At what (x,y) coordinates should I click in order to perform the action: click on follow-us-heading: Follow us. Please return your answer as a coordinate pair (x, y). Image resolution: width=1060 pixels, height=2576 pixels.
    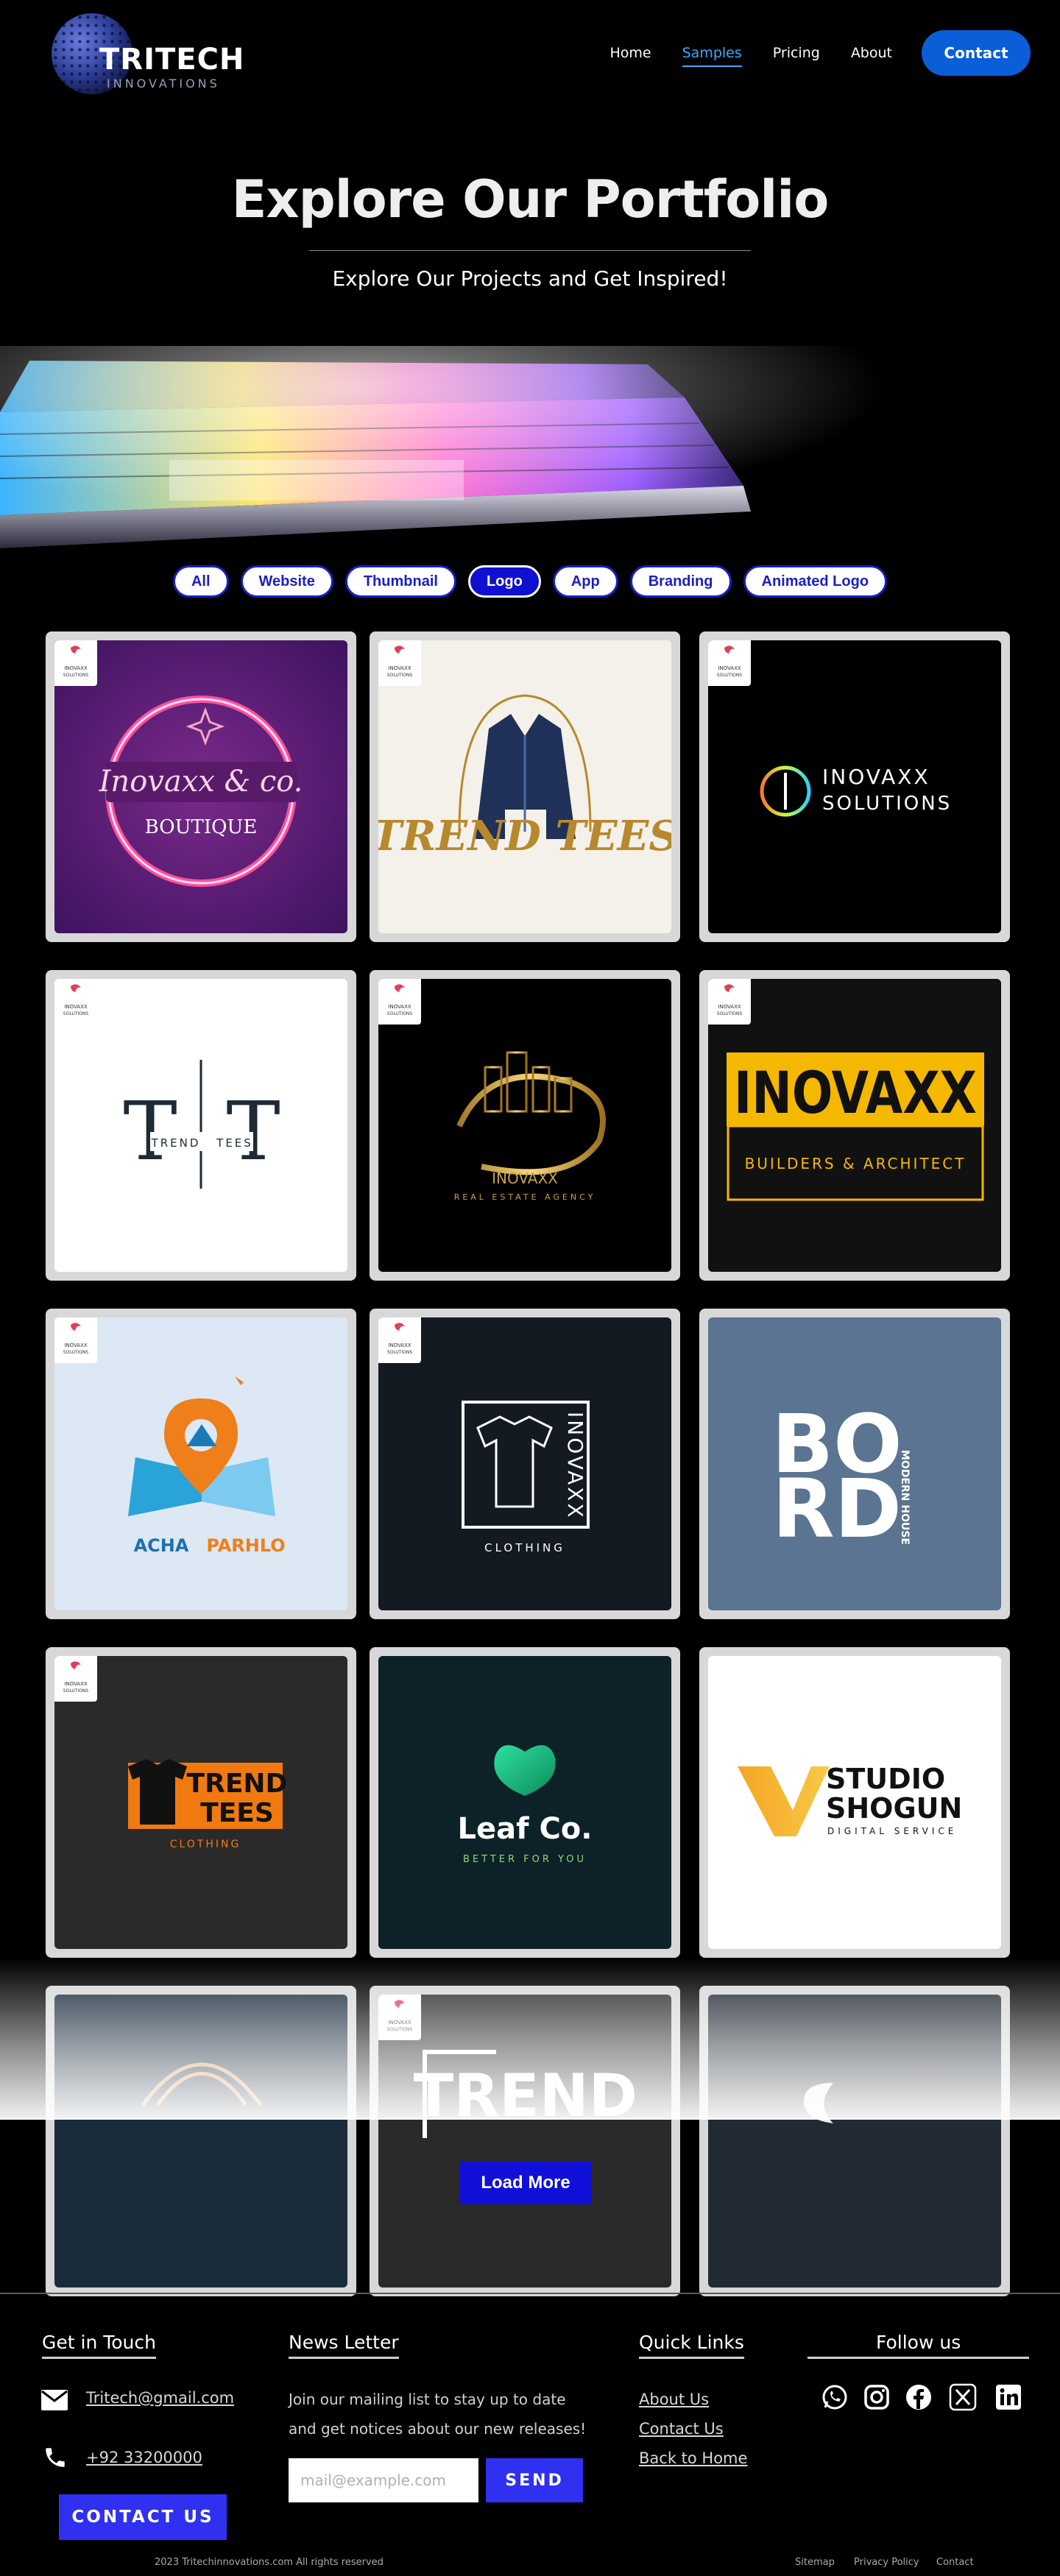
    Looking at the image, I should click on (918, 2345).